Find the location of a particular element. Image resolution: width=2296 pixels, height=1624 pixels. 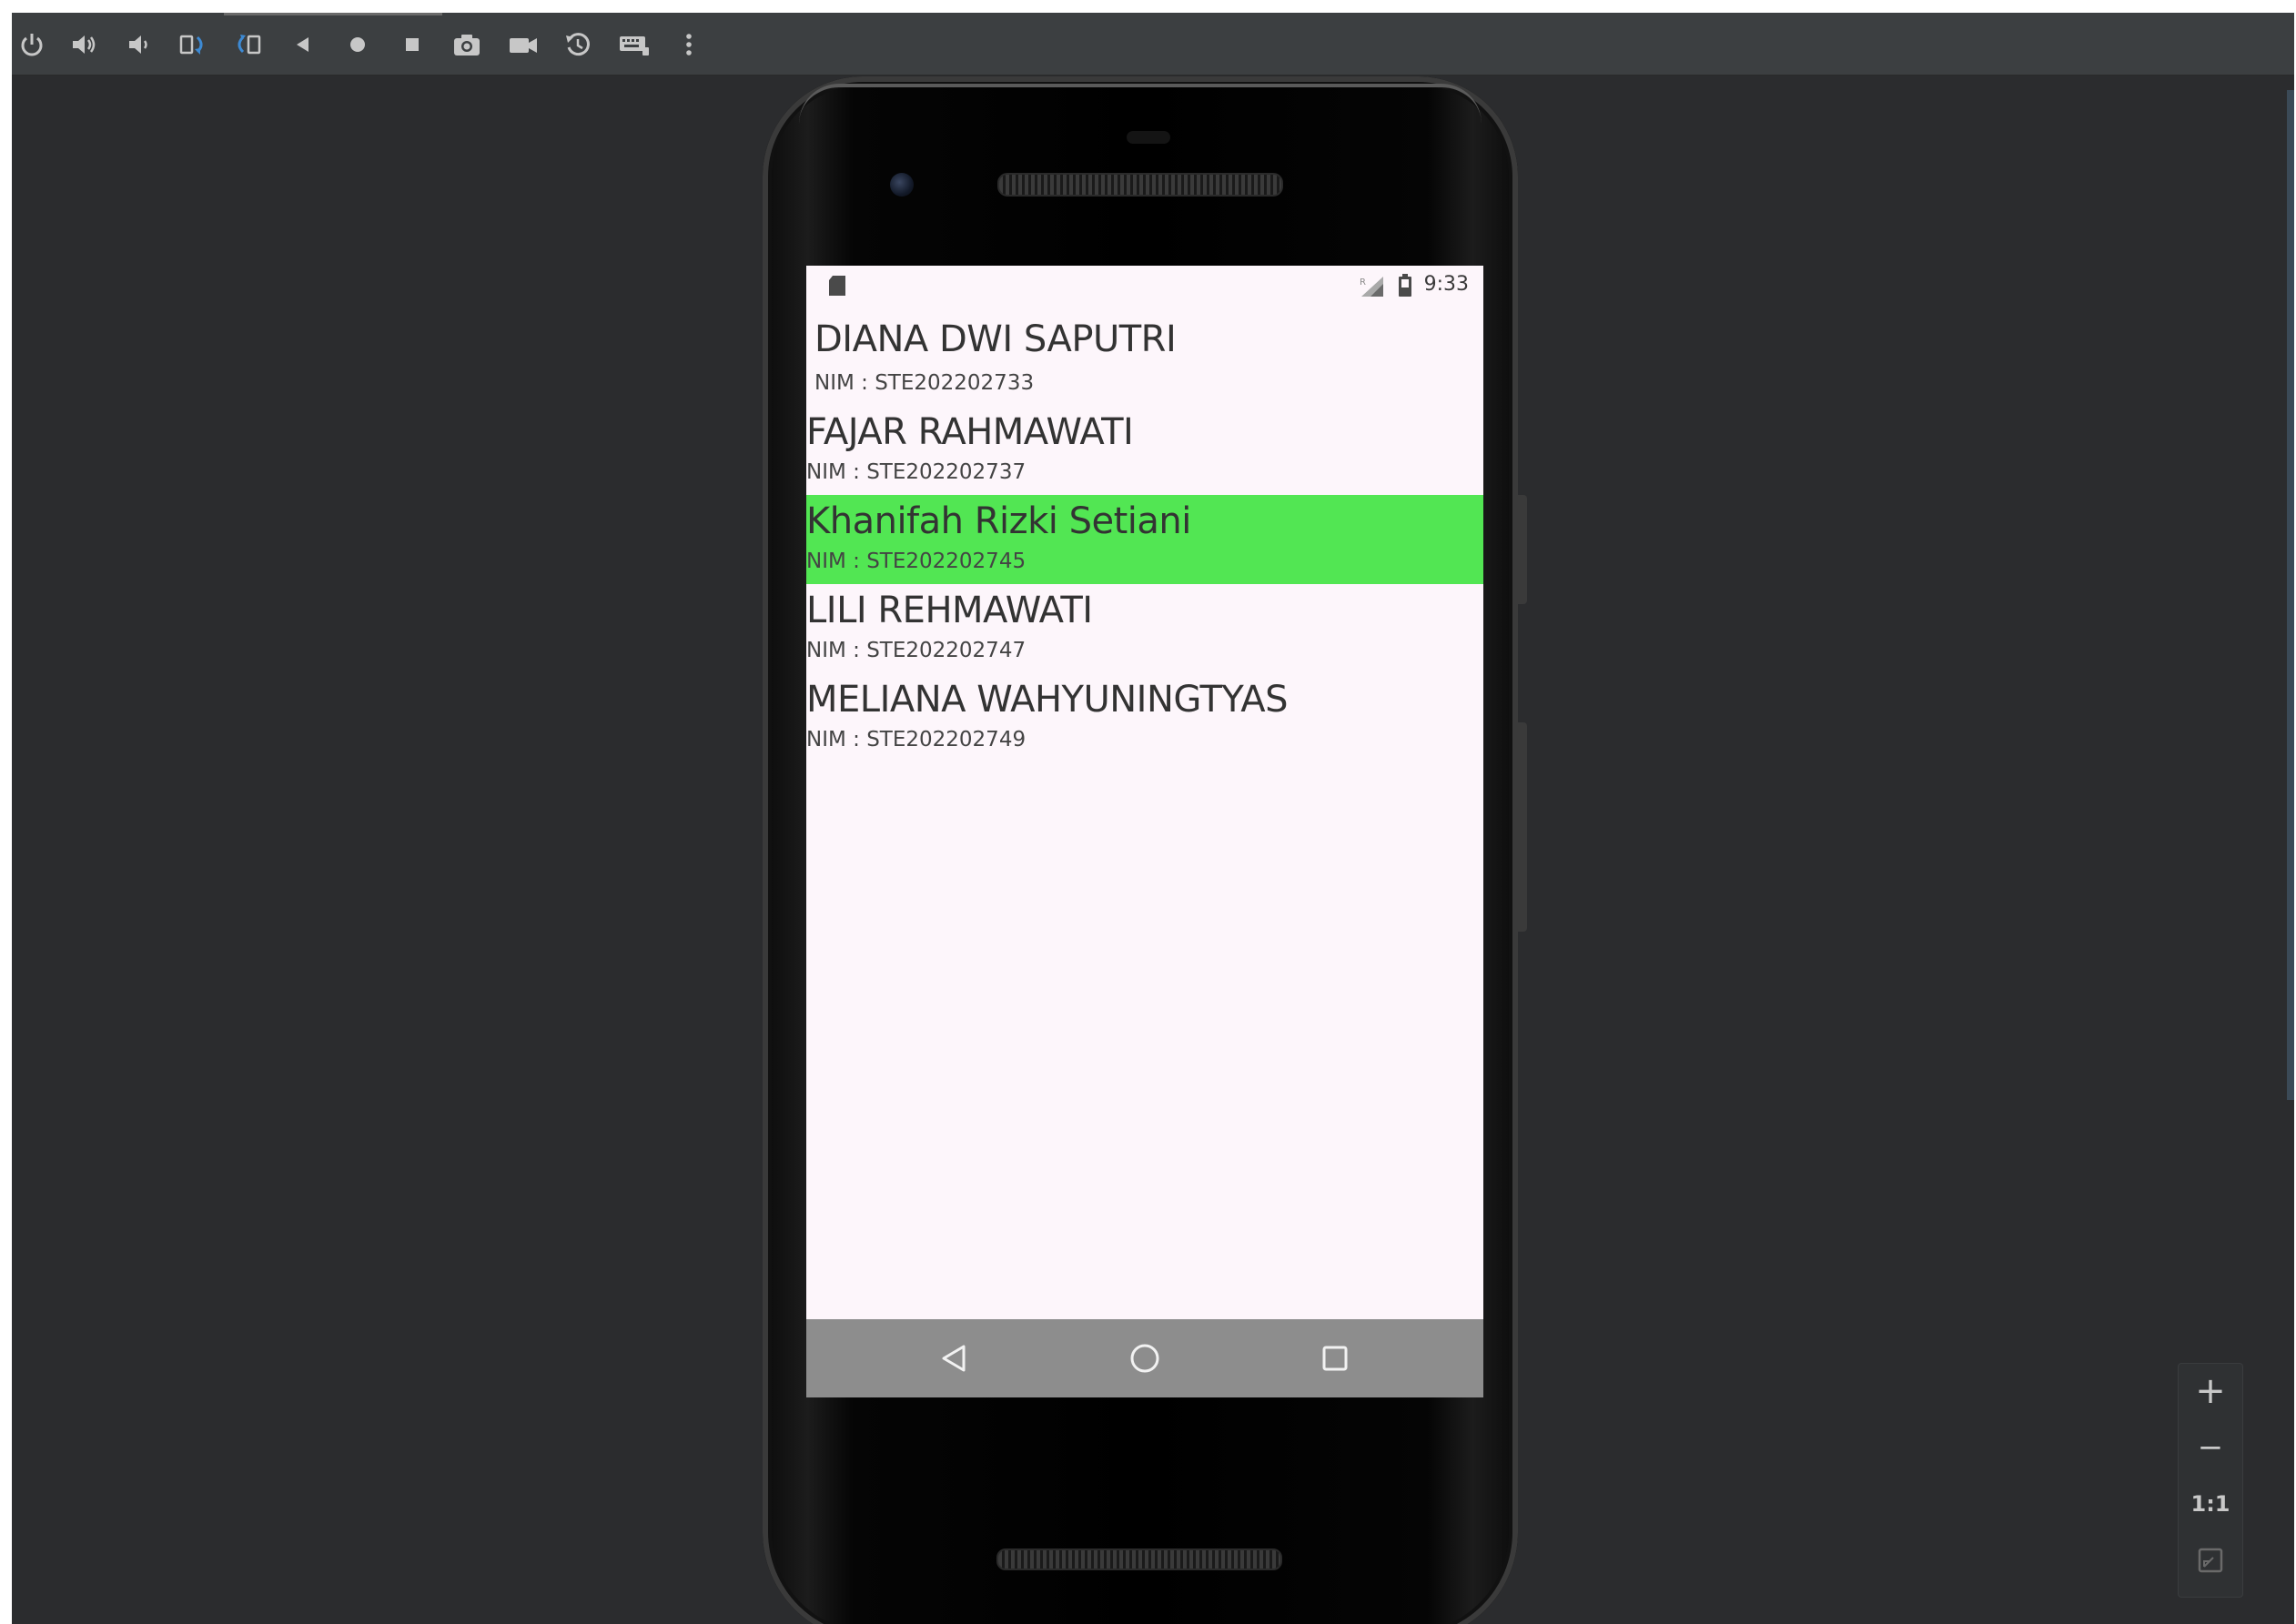

fit-screen-icon is located at coordinates (2211, 1560).